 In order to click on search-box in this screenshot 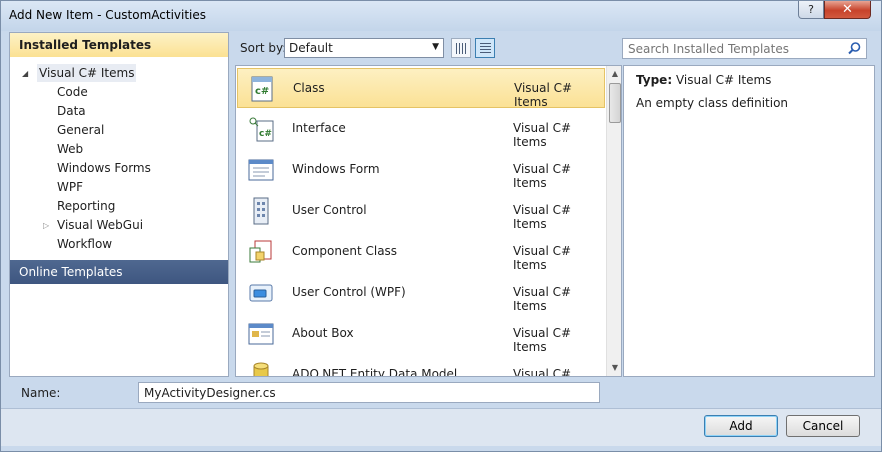, I will do `click(744, 48)`.